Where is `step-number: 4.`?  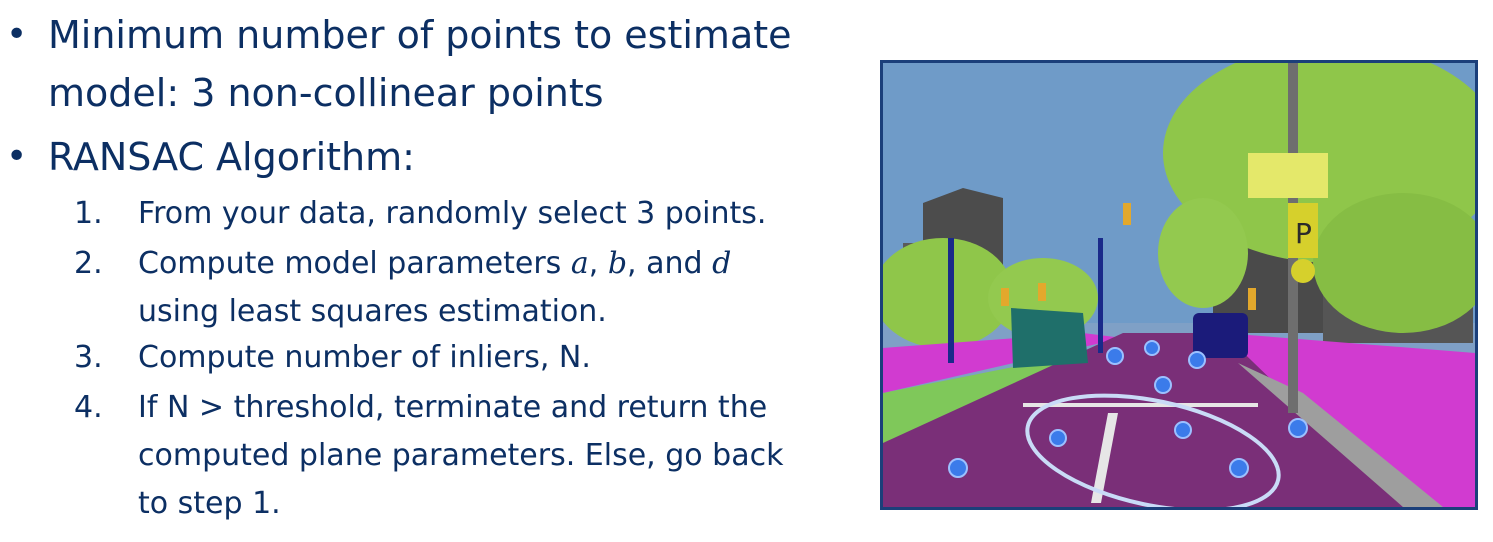 step-number: 4. is located at coordinates (88, 407).